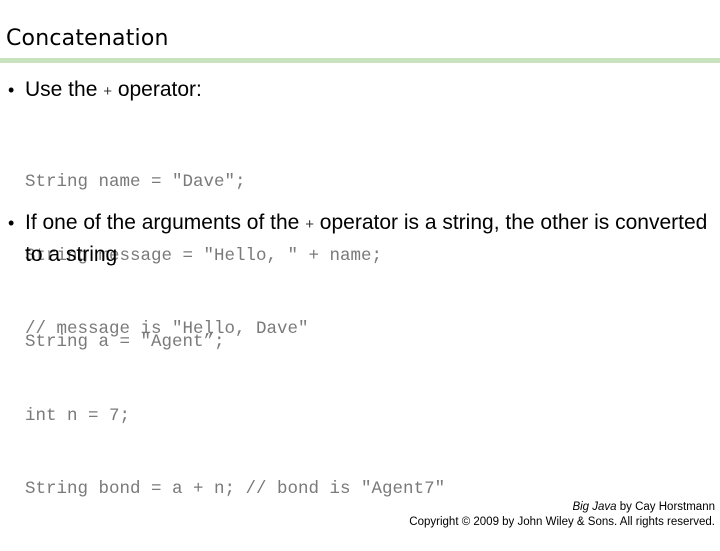  I want to click on code-line: String bond = a + n; // bond is "Agent7", so click(235, 489).